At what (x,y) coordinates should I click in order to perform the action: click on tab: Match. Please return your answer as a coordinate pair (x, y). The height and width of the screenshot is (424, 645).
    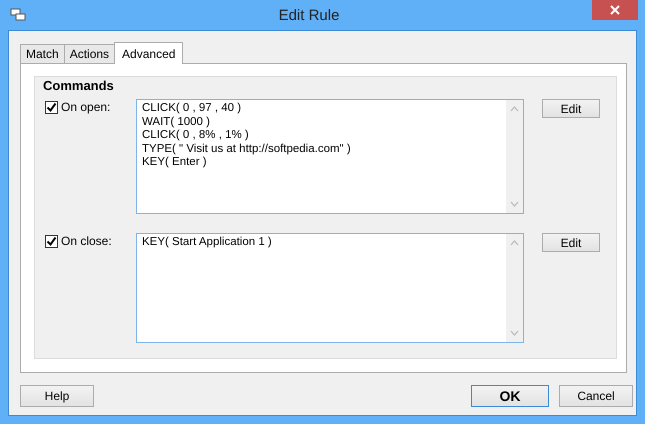
    Looking at the image, I should click on (42, 53).